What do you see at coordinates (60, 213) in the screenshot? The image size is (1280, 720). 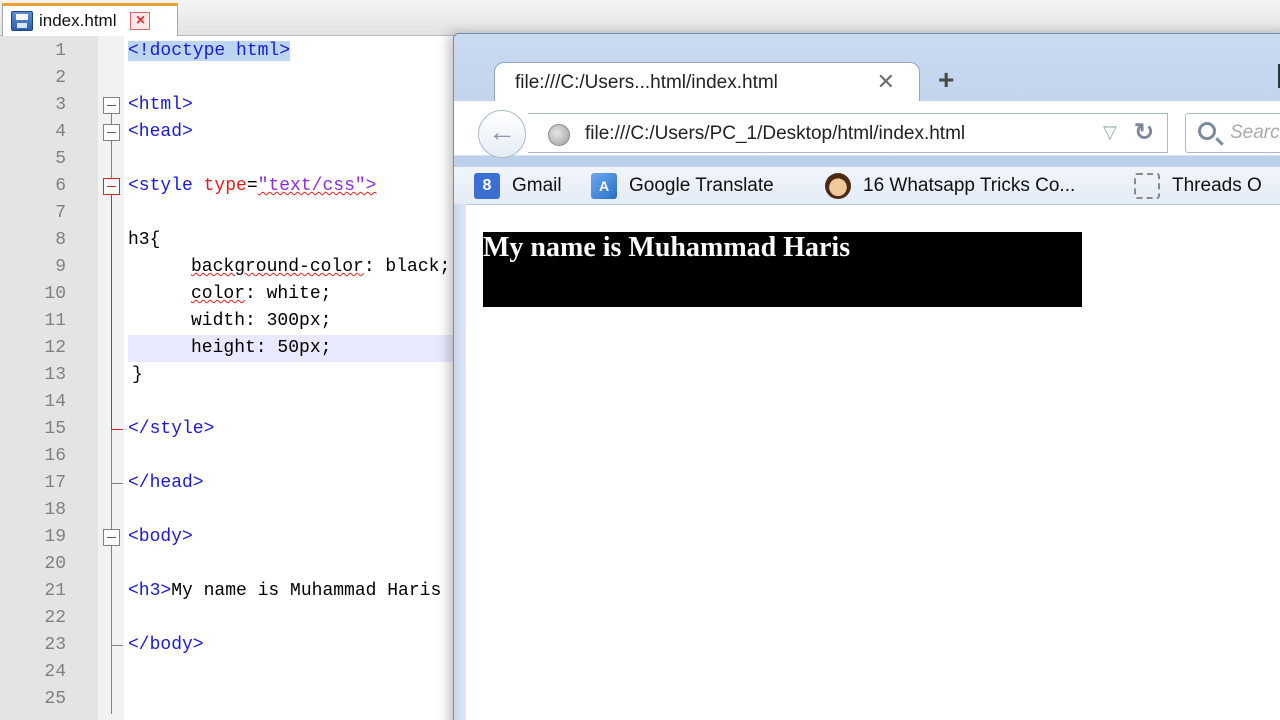 I see `line-number: 7` at bounding box center [60, 213].